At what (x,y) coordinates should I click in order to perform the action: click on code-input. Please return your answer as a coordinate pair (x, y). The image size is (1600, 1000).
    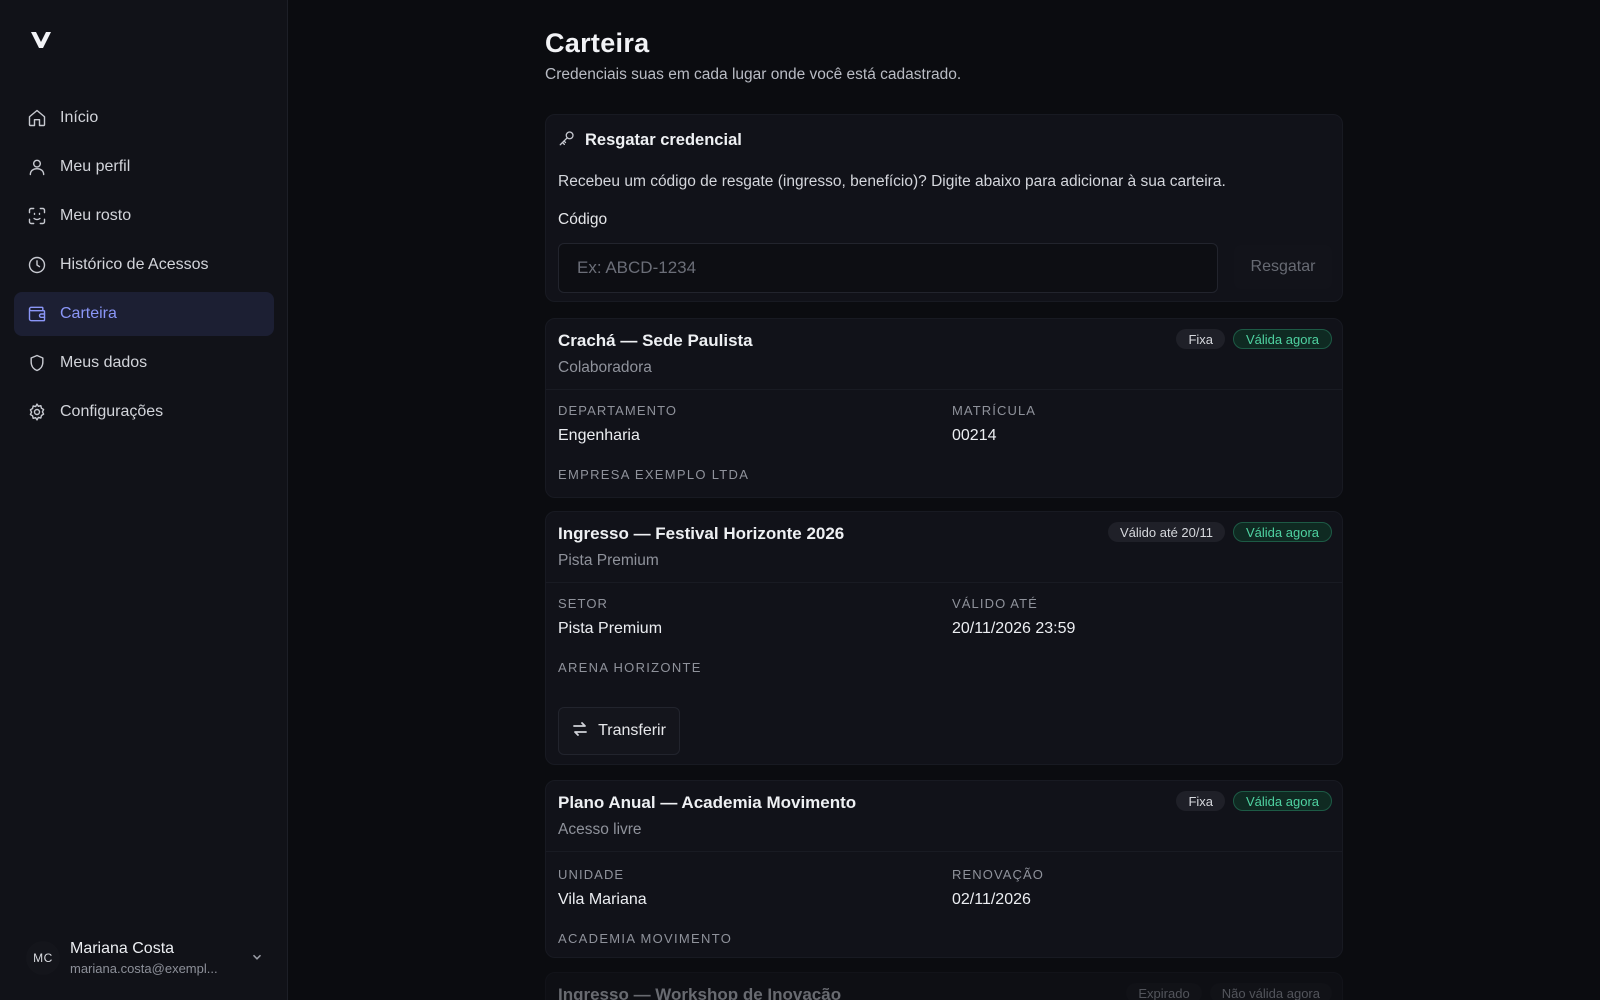
    Looking at the image, I should click on (888, 268).